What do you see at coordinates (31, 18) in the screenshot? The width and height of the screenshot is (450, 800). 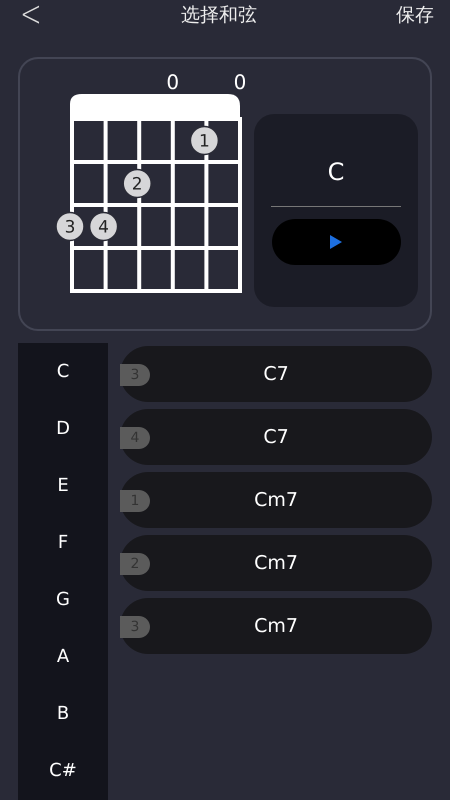 I see `back-button: <` at bounding box center [31, 18].